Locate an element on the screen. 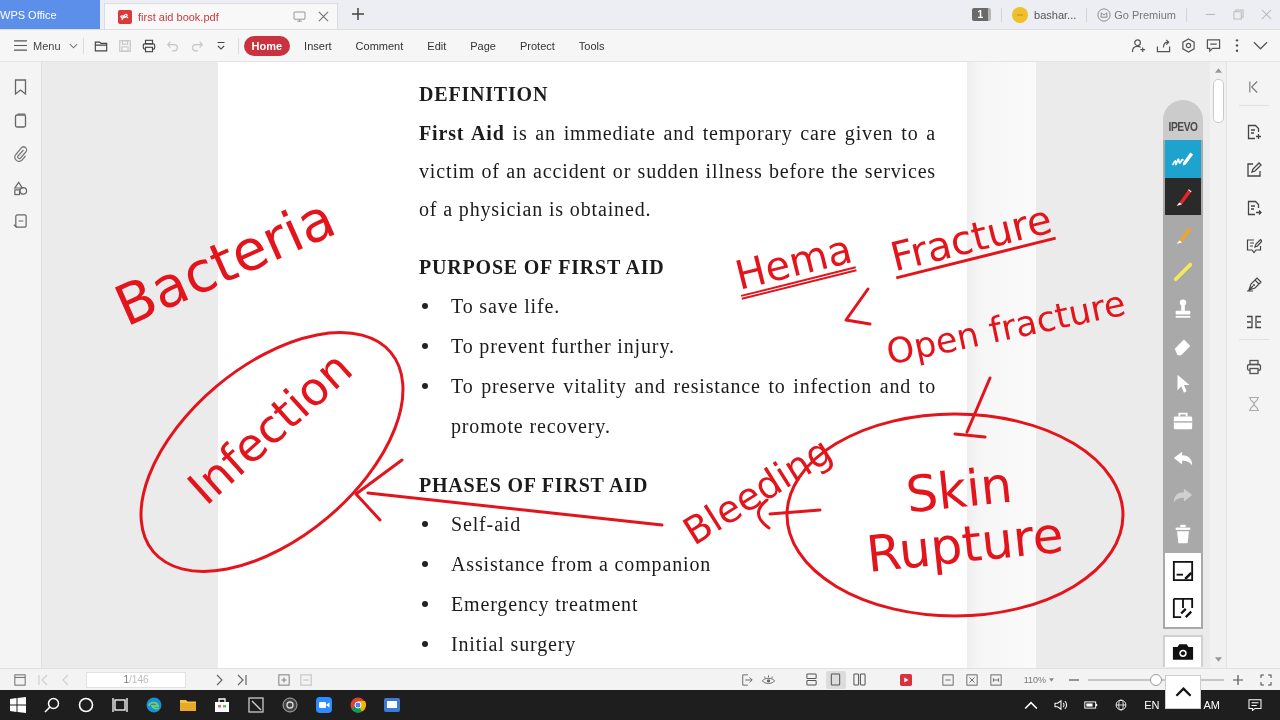 The height and width of the screenshot is (720, 1280). ribbon-tab: Comment is located at coordinates (379, 45).